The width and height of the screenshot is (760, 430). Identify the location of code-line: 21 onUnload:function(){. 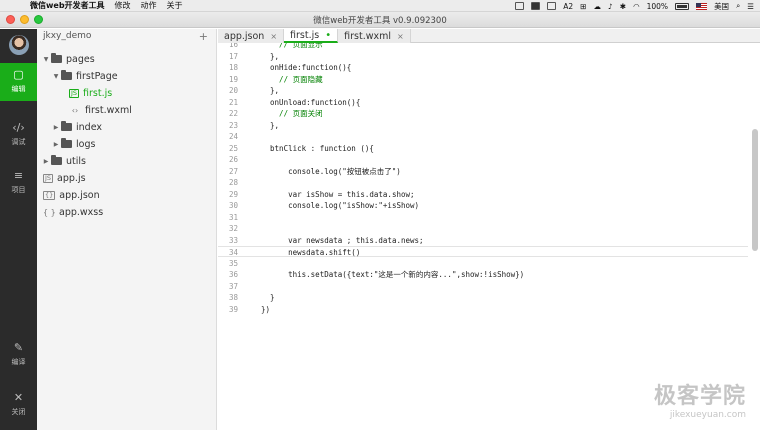
(483, 102).